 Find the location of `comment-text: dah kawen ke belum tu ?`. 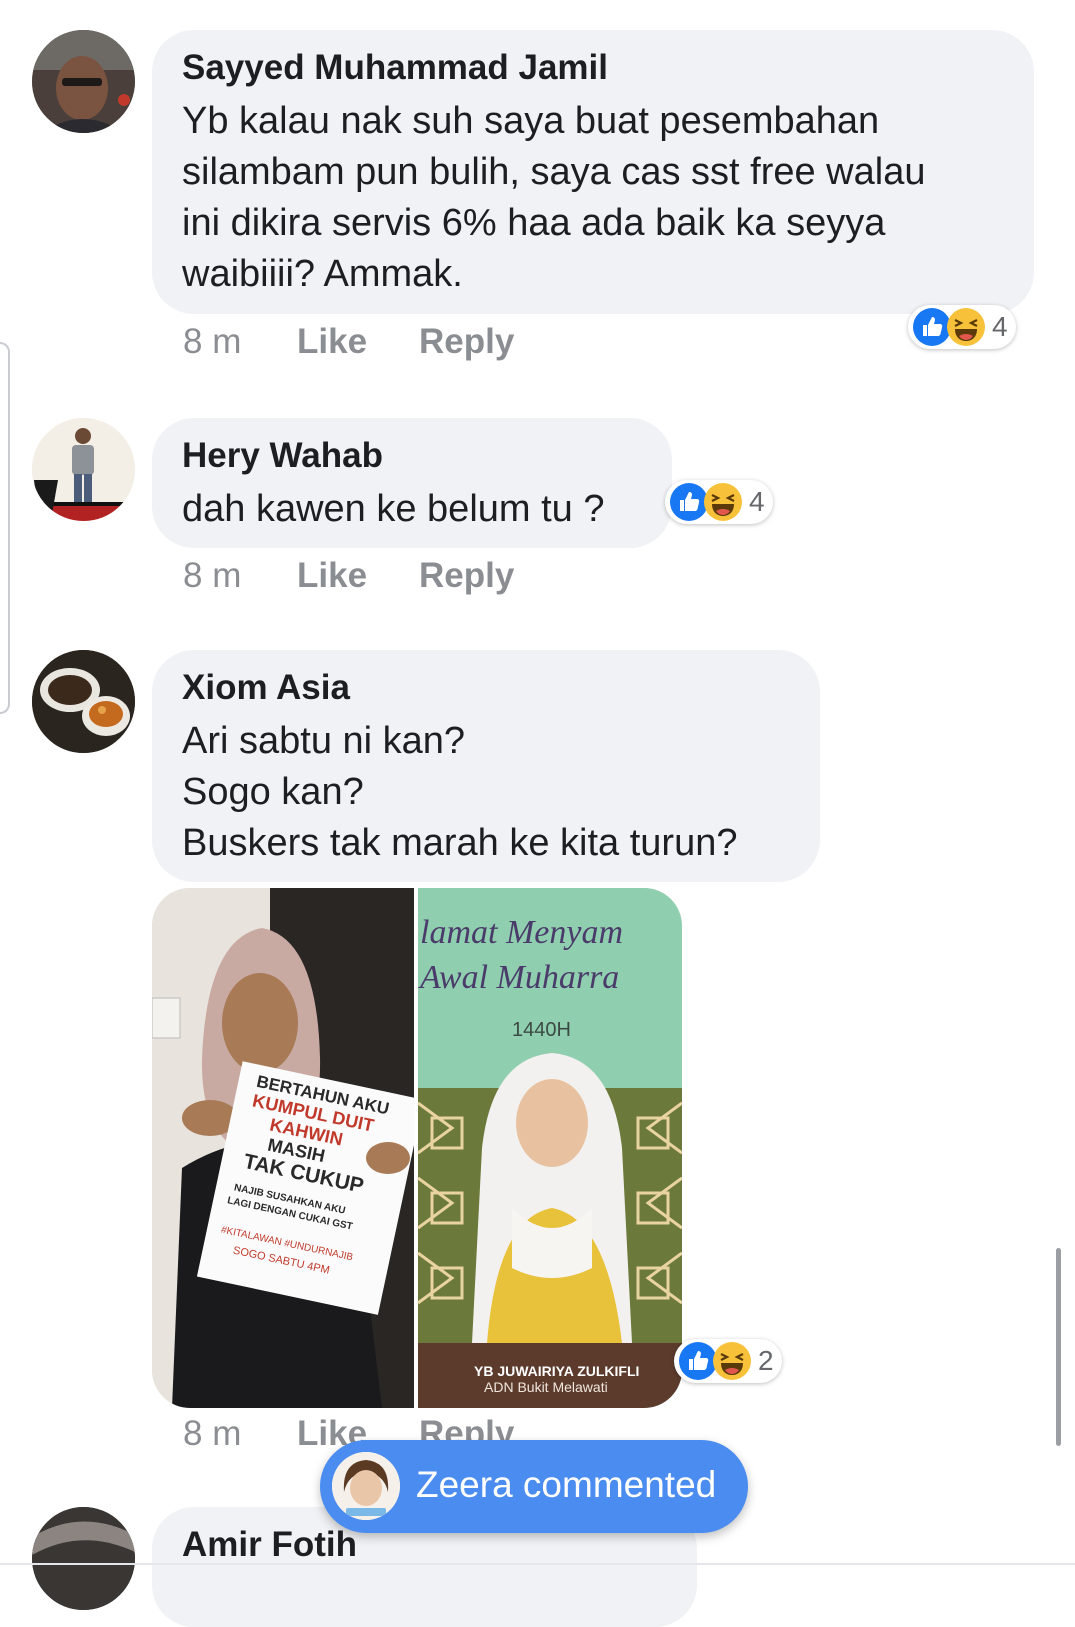

comment-text: dah kawen ke belum tu ? is located at coordinates (393, 509).